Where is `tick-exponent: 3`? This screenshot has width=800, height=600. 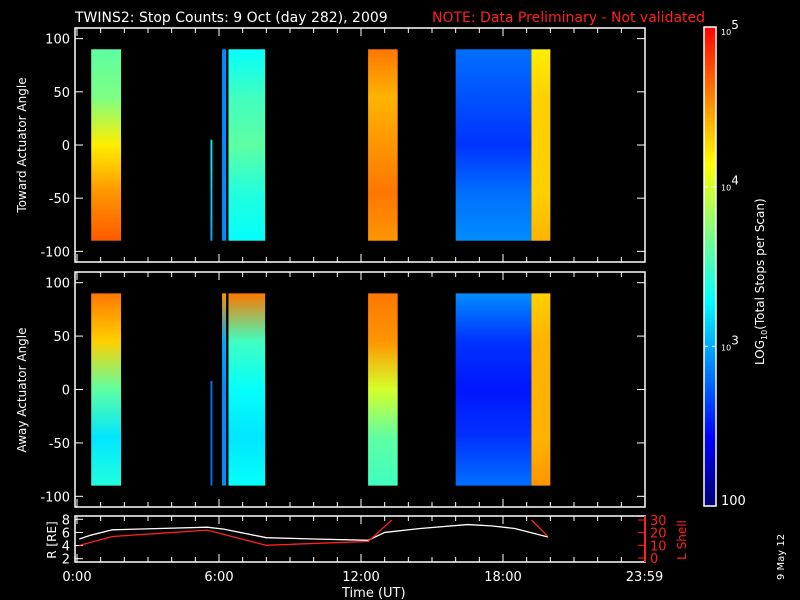 tick-exponent: 3 is located at coordinates (735, 340).